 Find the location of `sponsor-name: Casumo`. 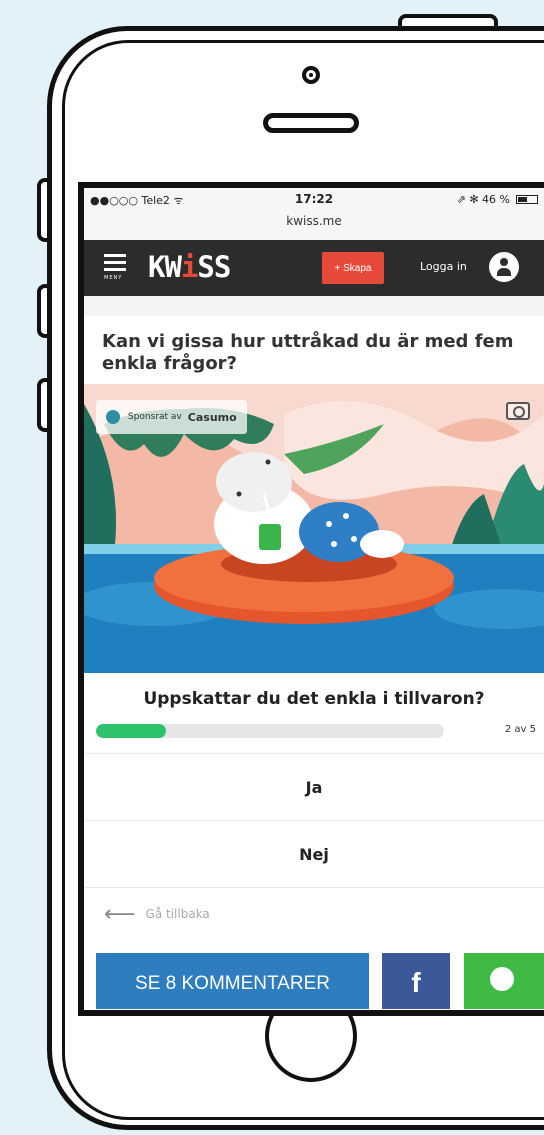

sponsor-name: Casumo is located at coordinates (212, 417).